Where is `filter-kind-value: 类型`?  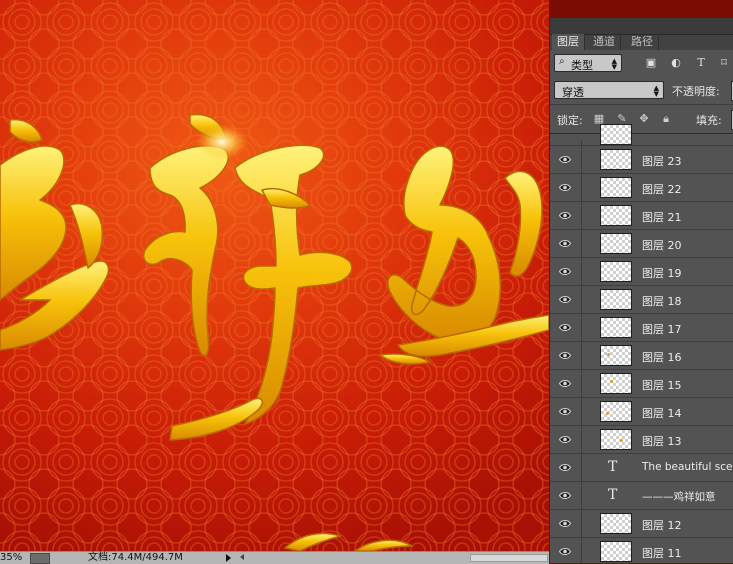 filter-kind-value: 类型 is located at coordinates (582, 65).